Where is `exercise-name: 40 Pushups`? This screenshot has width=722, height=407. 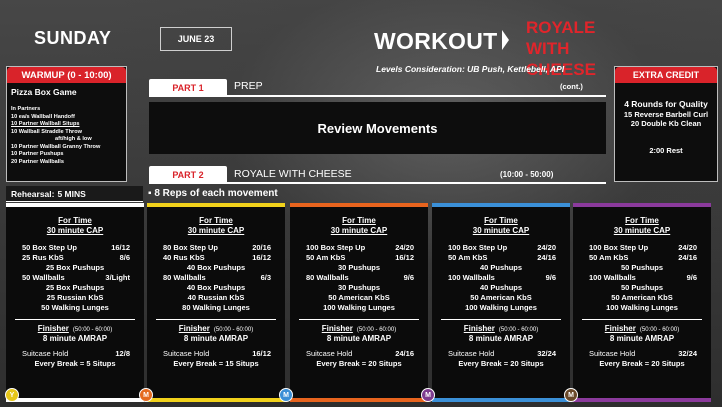 exercise-name: 40 Pushups is located at coordinates (501, 267).